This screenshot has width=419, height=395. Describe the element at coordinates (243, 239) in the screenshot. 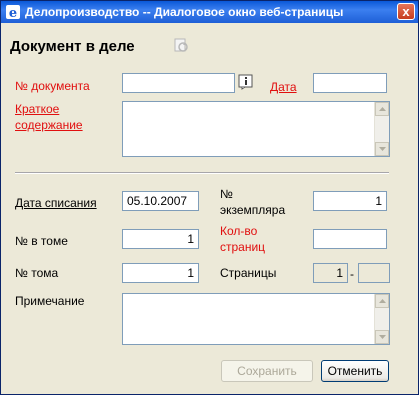

I see `page-count-label: Кол-во страниц` at that location.